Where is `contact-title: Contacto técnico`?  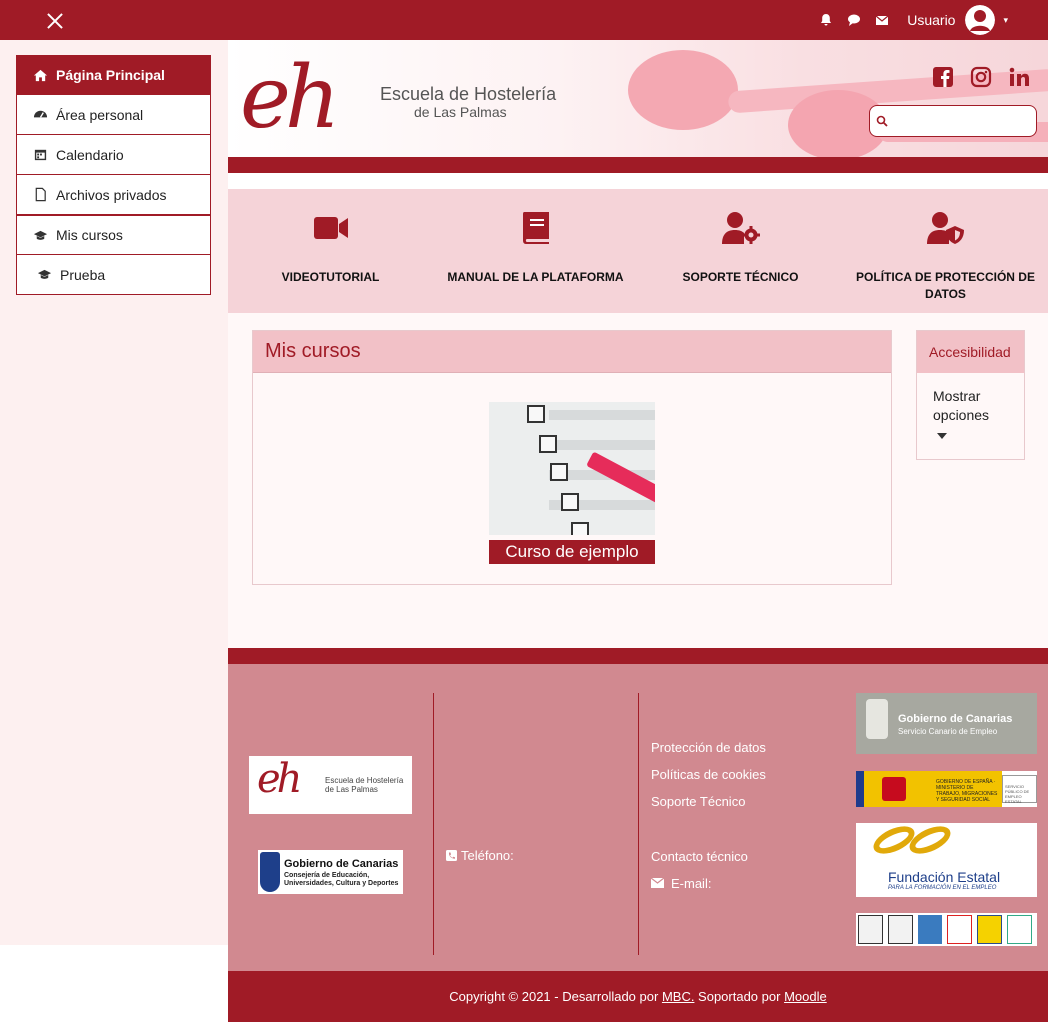
contact-title: Contacto técnico is located at coordinates (699, 856).